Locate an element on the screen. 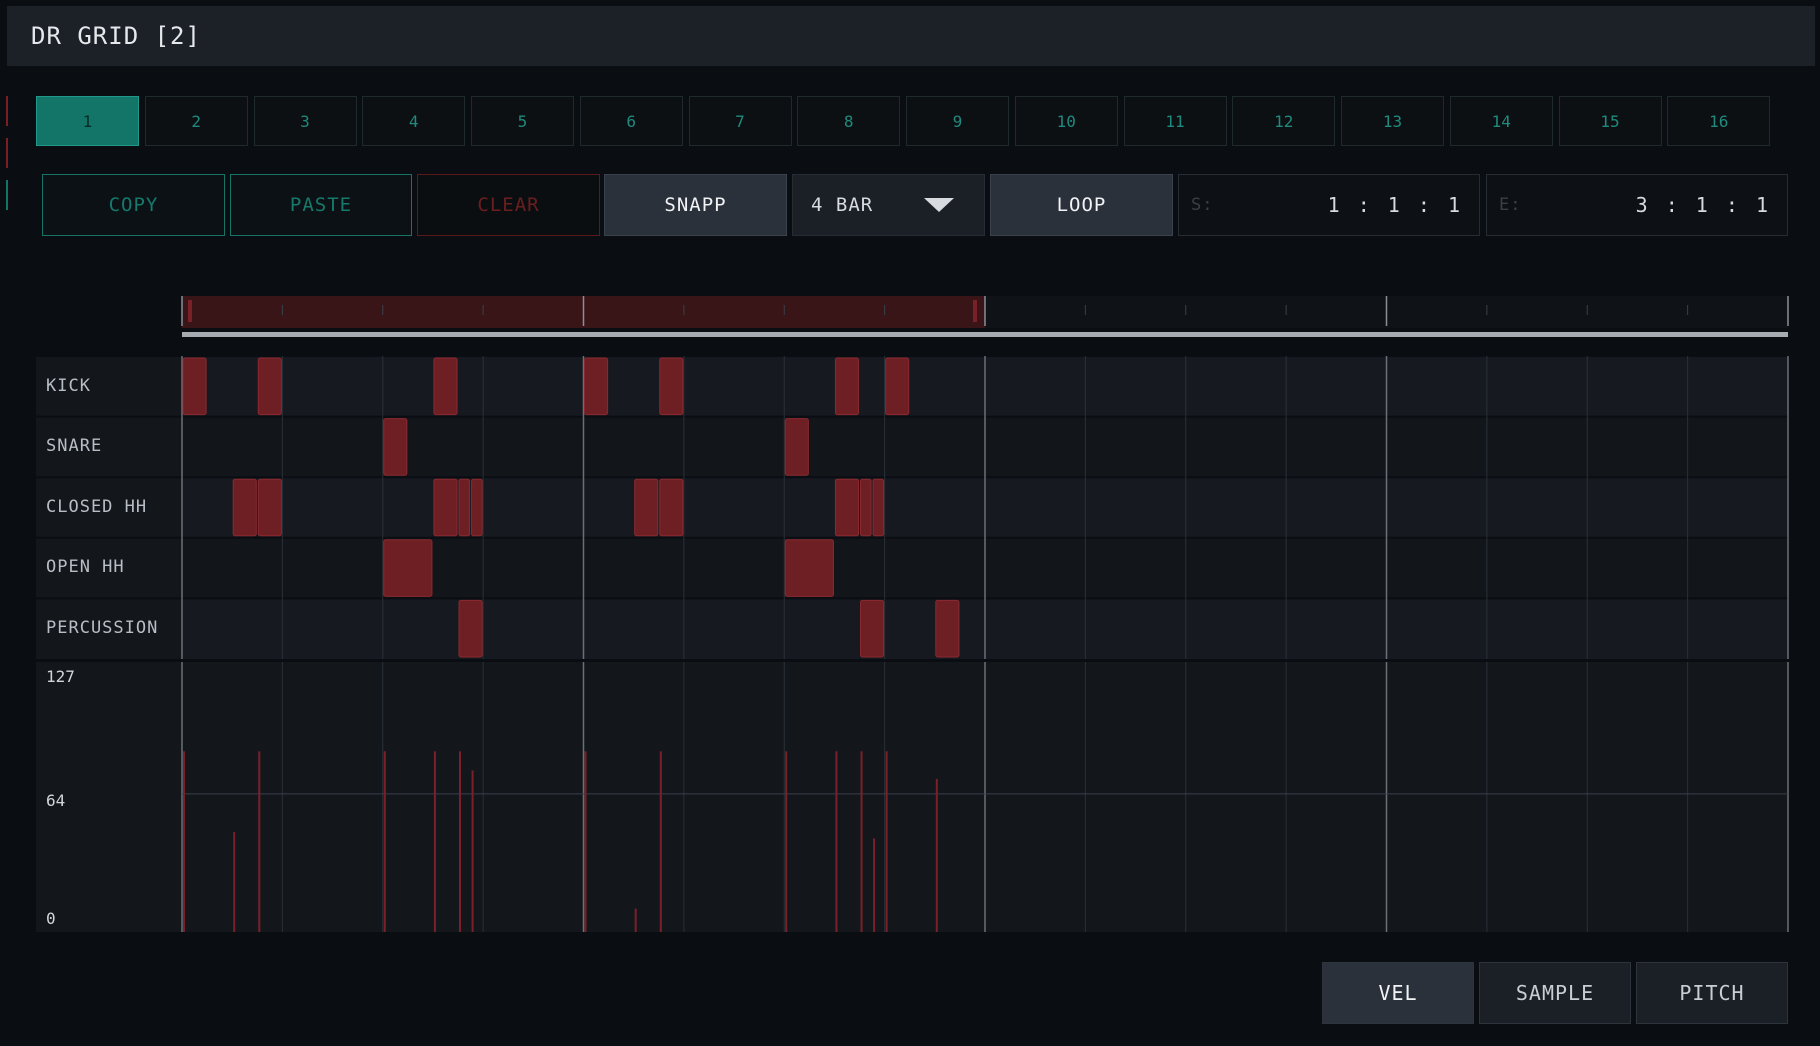  tab-velocity: VEL is located at coordinates (1398, 993).